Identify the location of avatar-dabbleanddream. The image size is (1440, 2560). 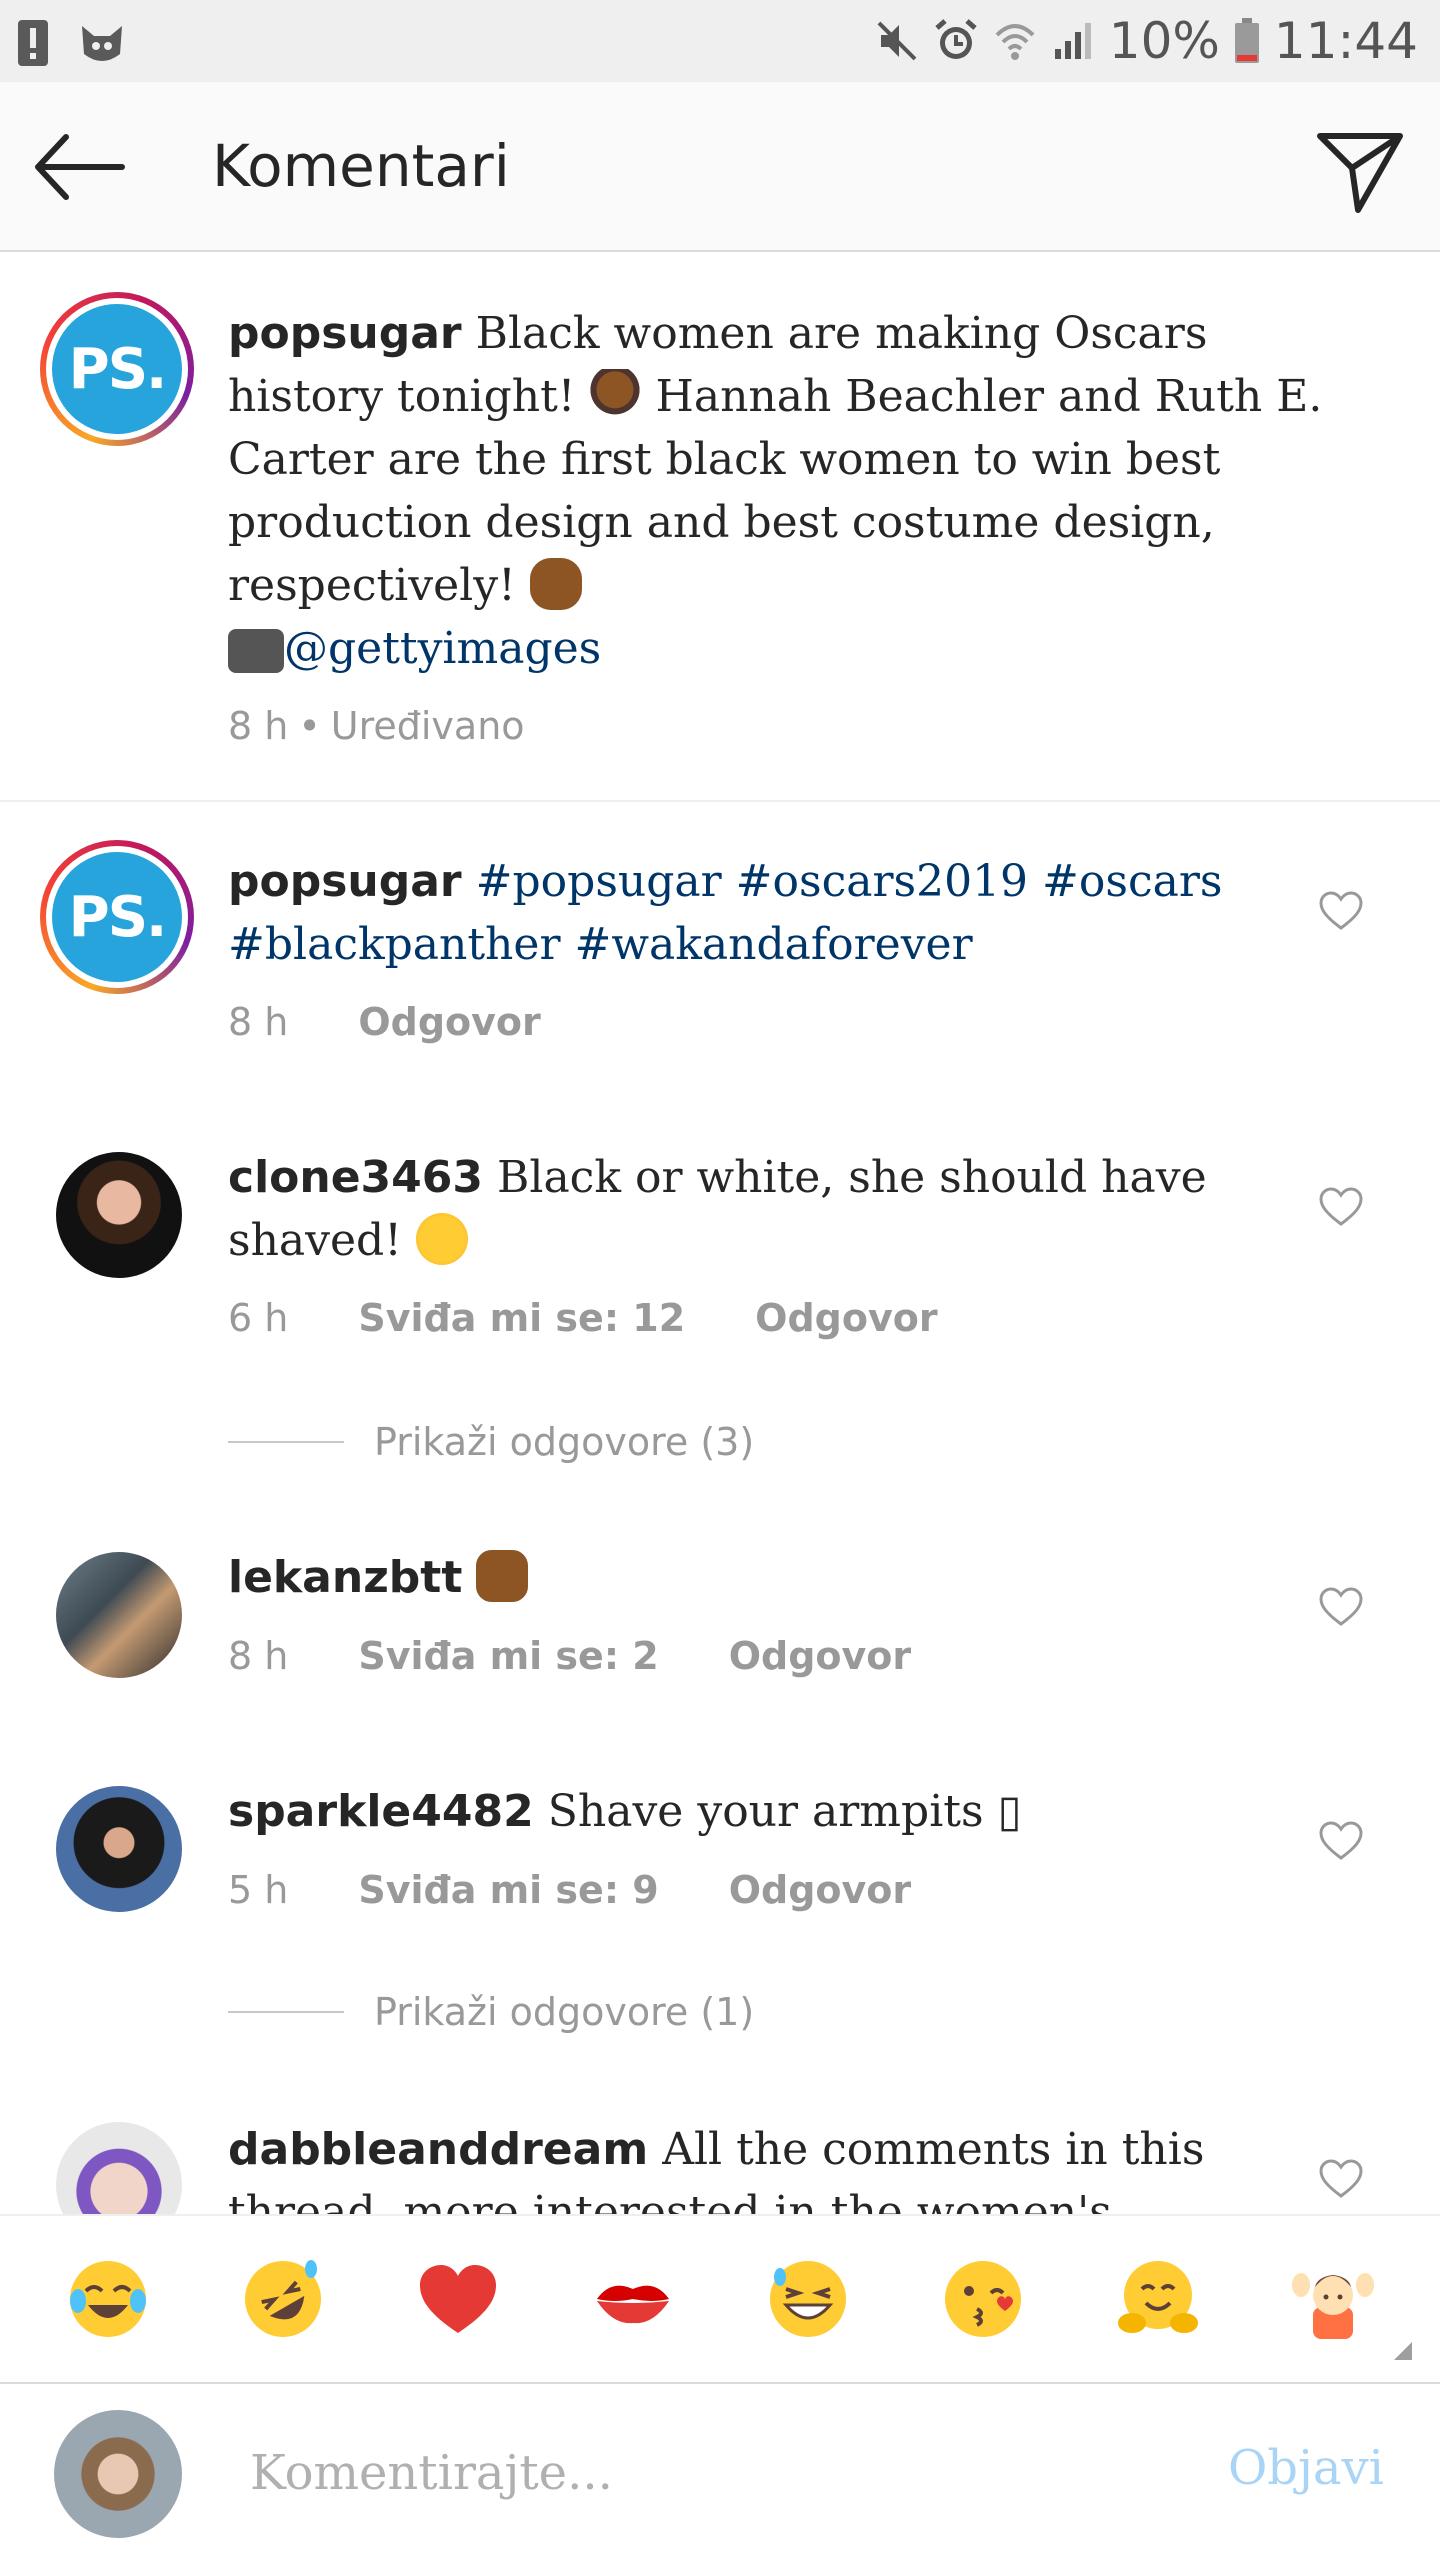
(119, 2168).